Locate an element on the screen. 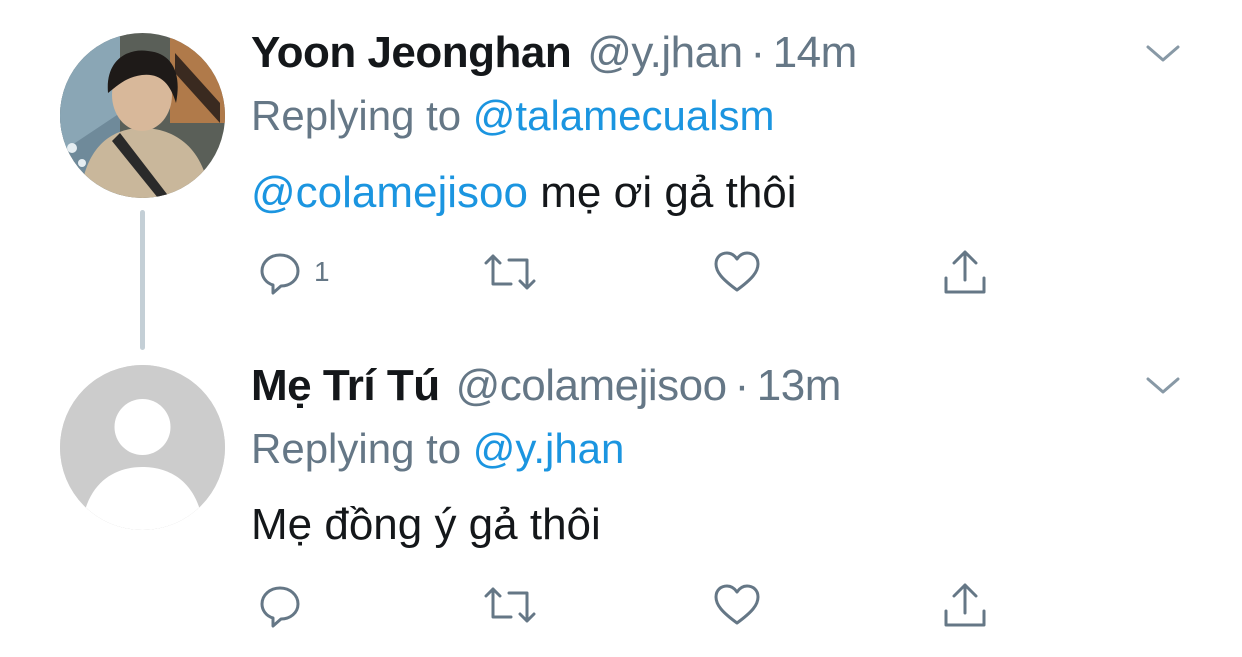  user-handle: @y.jhan is located at coordinates (665, 53).